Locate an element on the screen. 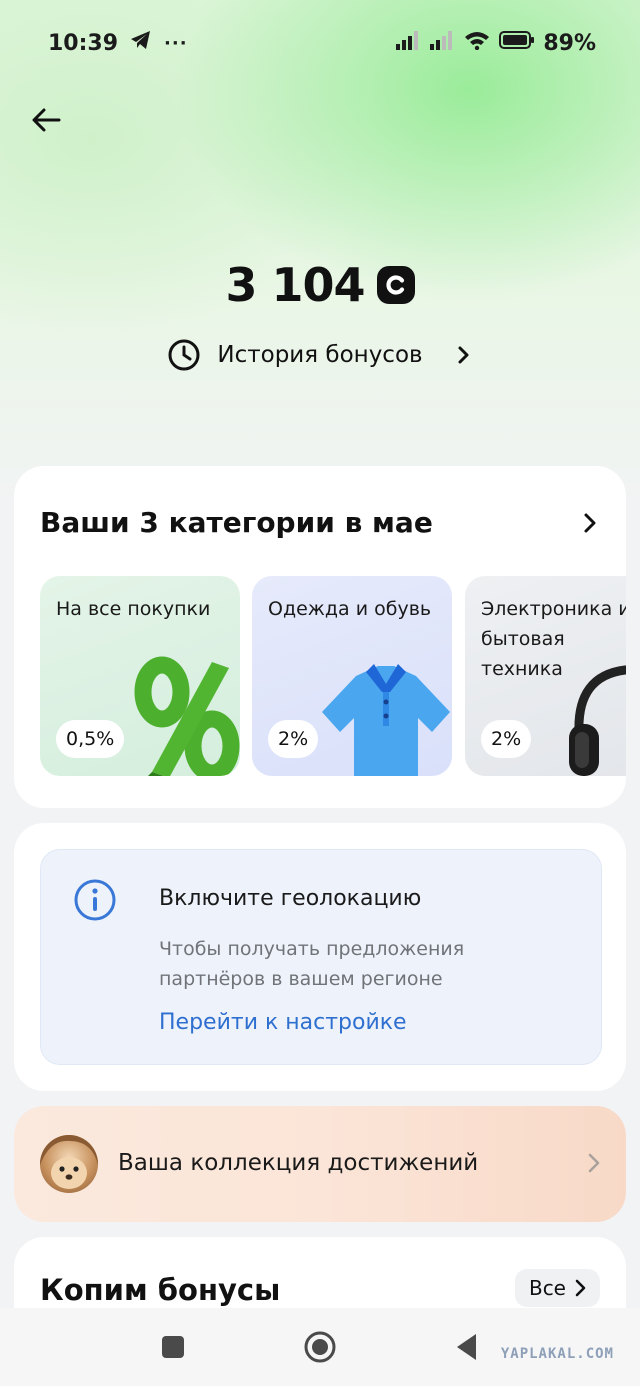  category-percent-badge: 0,5% is located at coordinates (90, 739).